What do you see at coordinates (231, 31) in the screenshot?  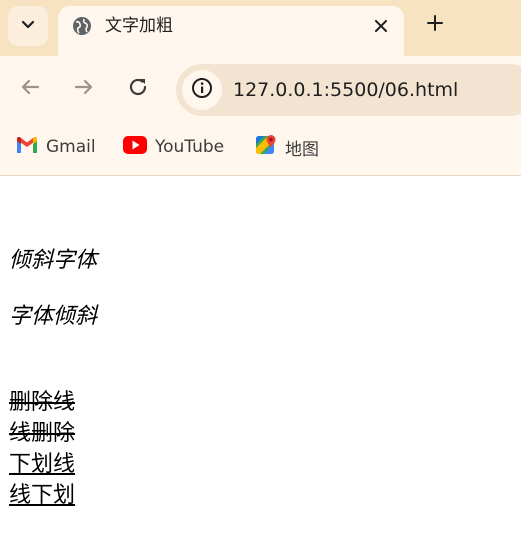 I see `tab-active: 文字加粗` at bounding box center [231, 31].